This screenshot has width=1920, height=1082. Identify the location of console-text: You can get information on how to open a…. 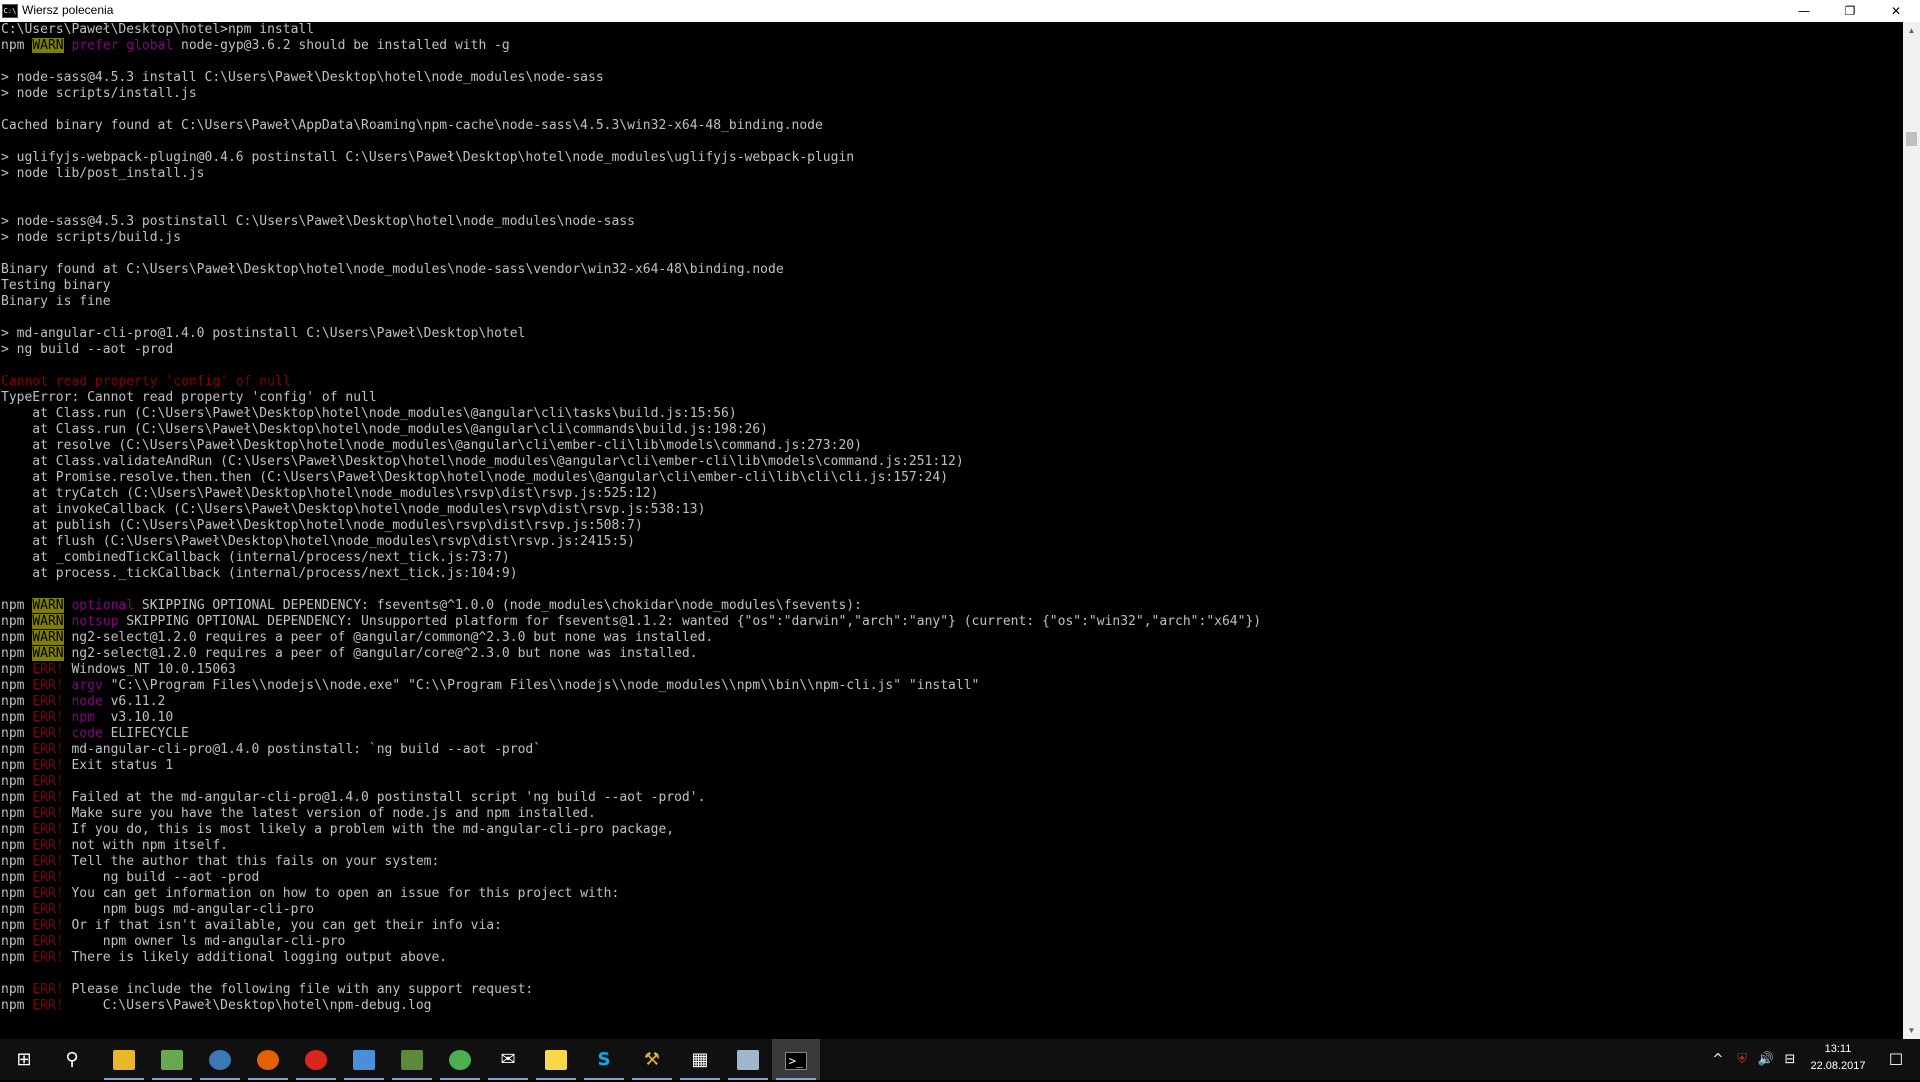
(341, 893).